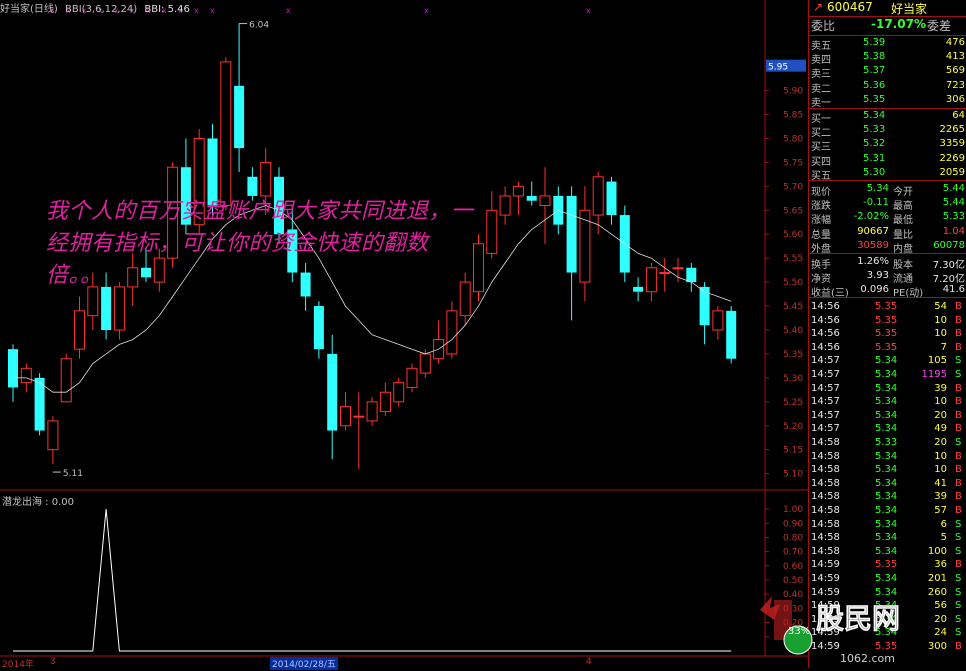 The height and width of the screenshot is (671, 966). I want to click on tick-row: 14:58 5.34 100 S, so click(887, 552).